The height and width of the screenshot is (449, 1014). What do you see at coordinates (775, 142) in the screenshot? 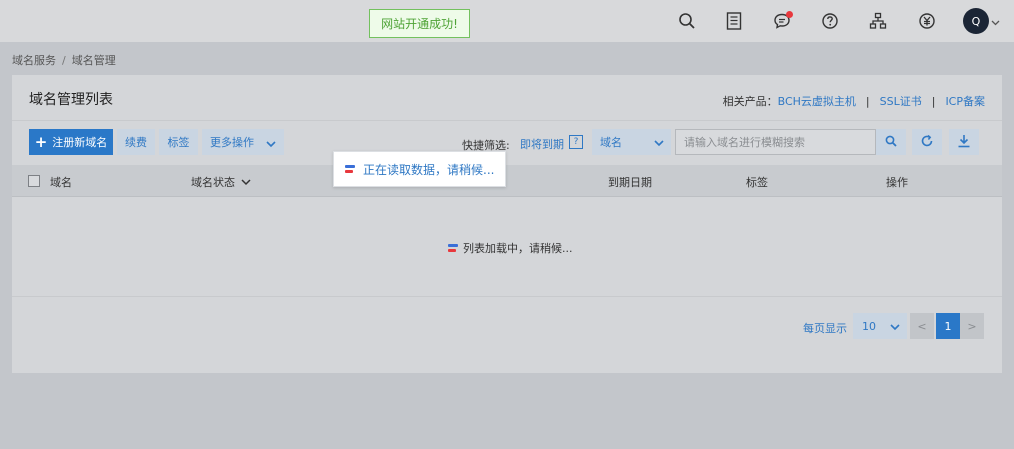
I see `search-input` at bounding box center [775, 142].